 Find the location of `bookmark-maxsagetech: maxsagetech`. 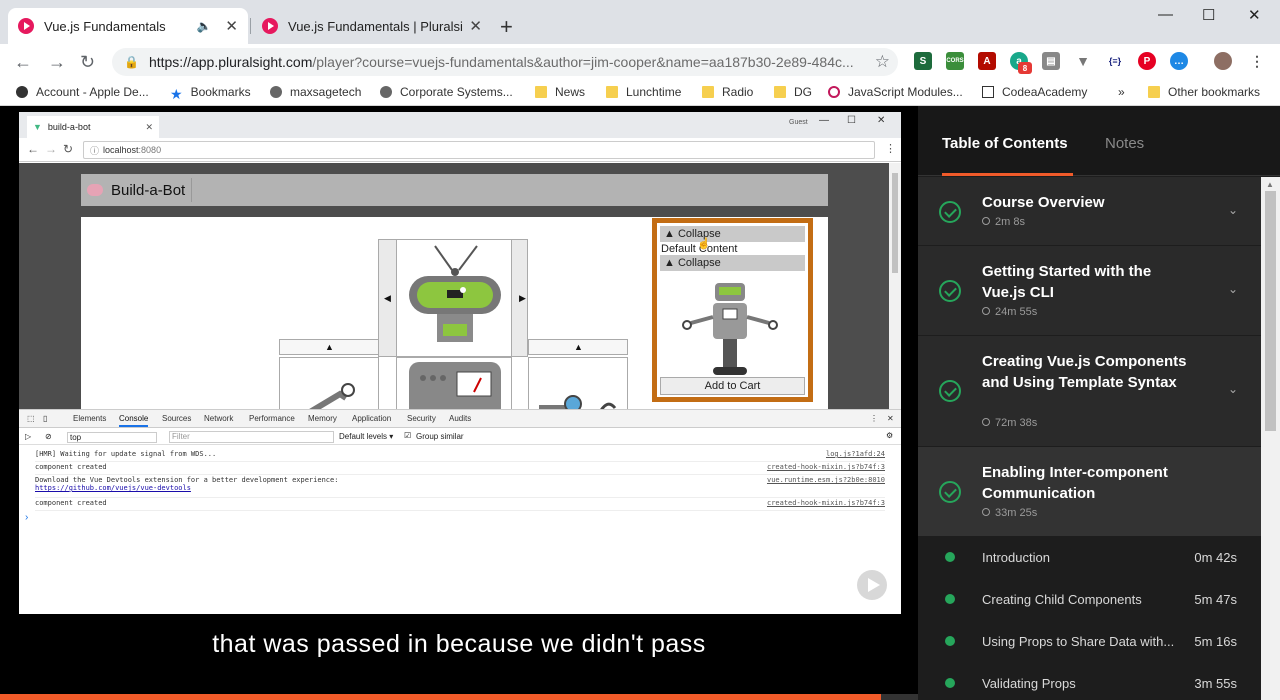

bookmark-maxsagetech: maxsagetech is located at coordinates (315, 92).